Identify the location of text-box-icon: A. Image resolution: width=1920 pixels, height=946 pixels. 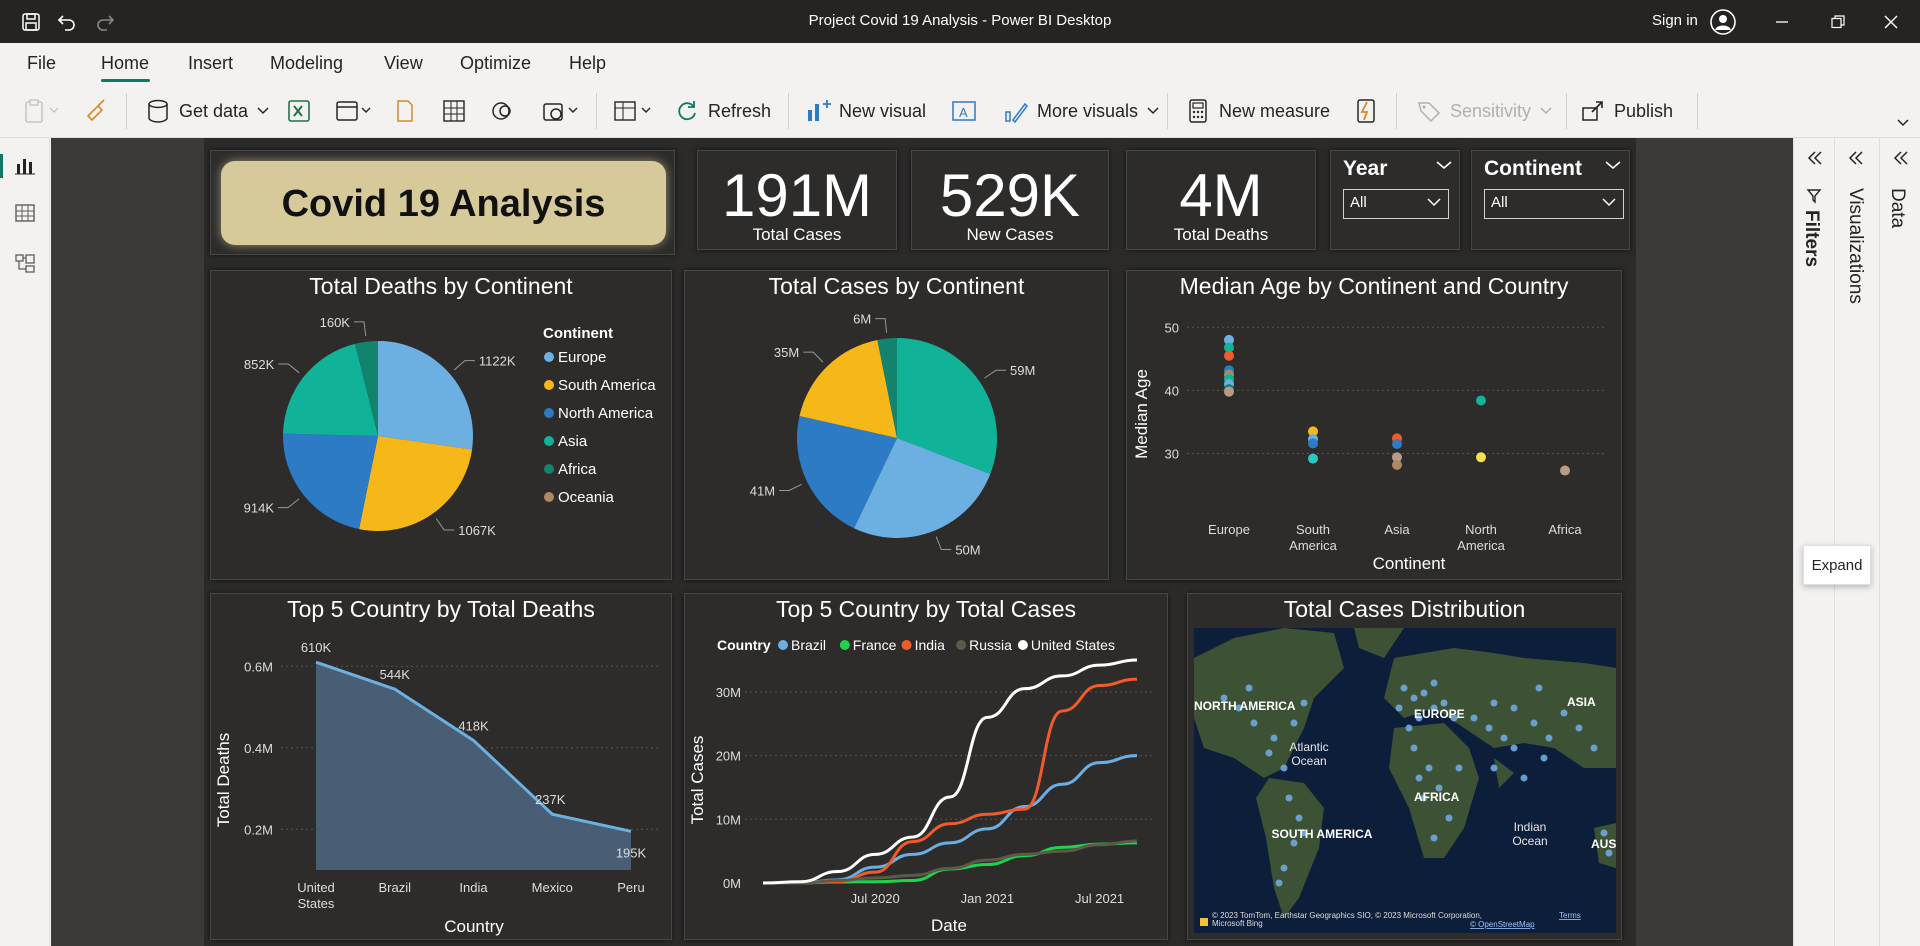
(964, 111).